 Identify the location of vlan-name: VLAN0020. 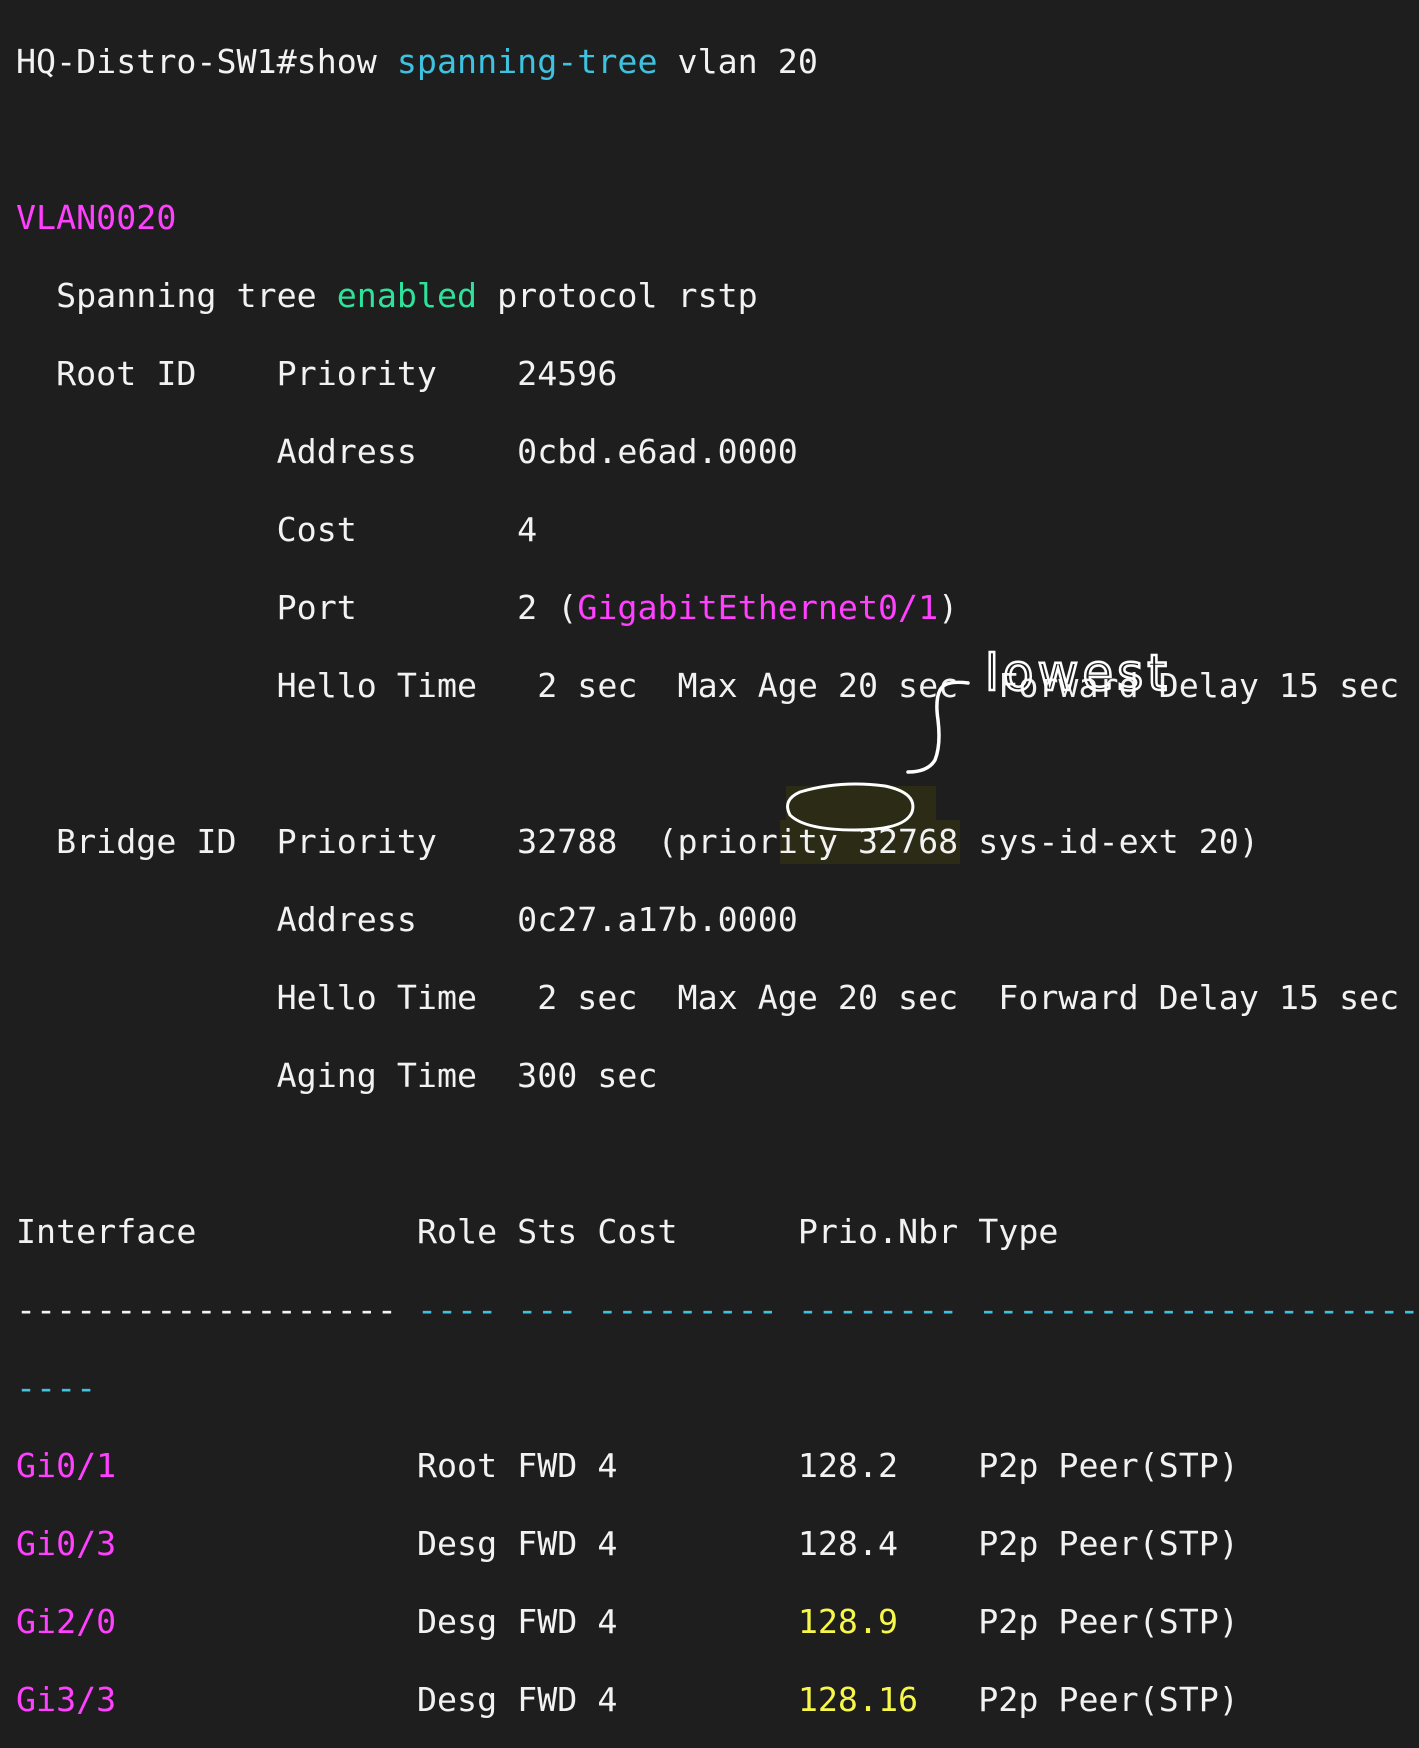
(96, 217).